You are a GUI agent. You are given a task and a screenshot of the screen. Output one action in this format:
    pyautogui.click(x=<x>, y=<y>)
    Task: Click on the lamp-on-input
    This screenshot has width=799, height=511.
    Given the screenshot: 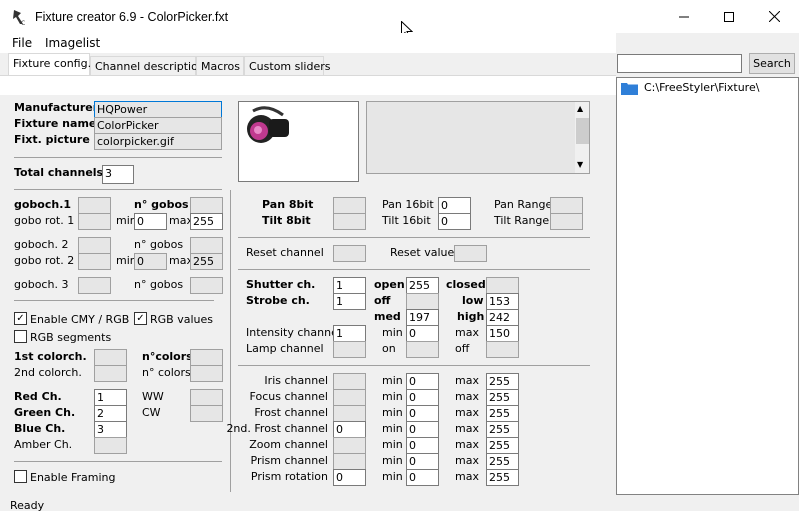 What is the action you would take?
    pyautogui.click(x=422, y=349)
    